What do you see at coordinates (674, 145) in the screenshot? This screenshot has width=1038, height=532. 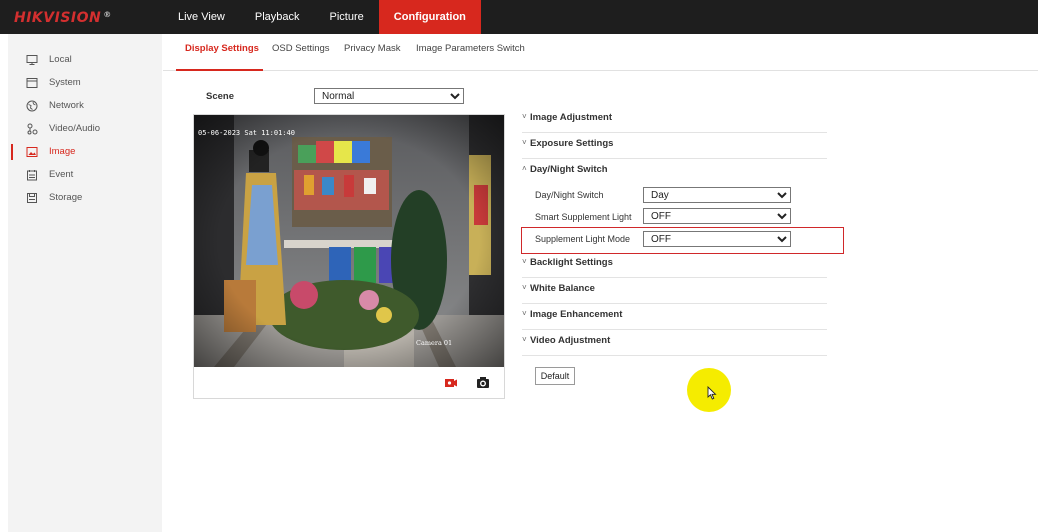 I see `section-exposure-settings: ˅ Exposure Settings` at bounding box center [674, 145].